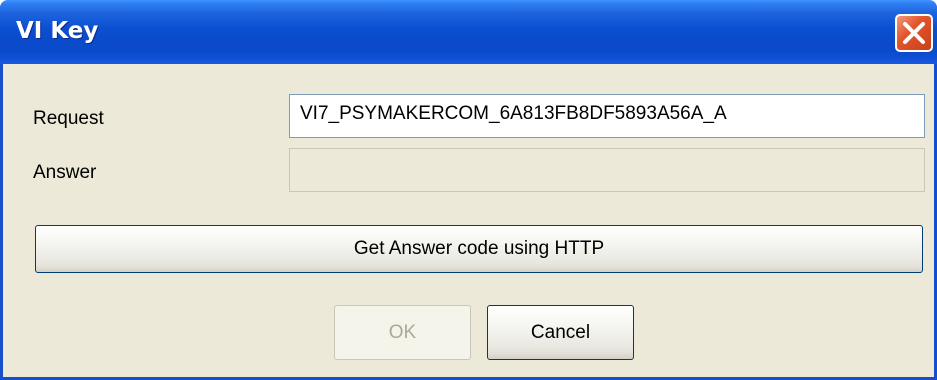  Describe the element at coordinates (57, 31) in the screenshot. I see `window-title: VI Key` at that location.